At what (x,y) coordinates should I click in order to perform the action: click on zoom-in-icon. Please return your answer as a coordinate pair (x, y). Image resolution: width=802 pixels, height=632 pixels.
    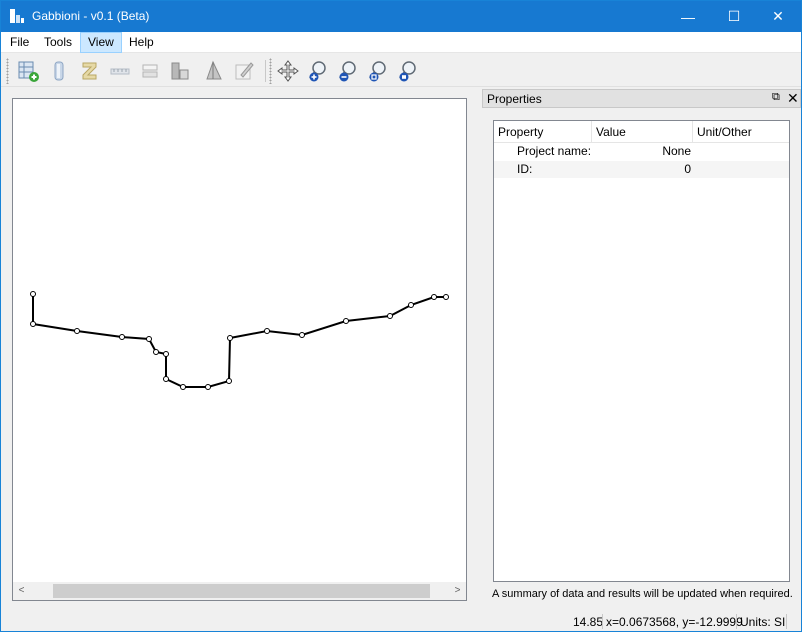
    Looking at the image, I should click on (318, 71).